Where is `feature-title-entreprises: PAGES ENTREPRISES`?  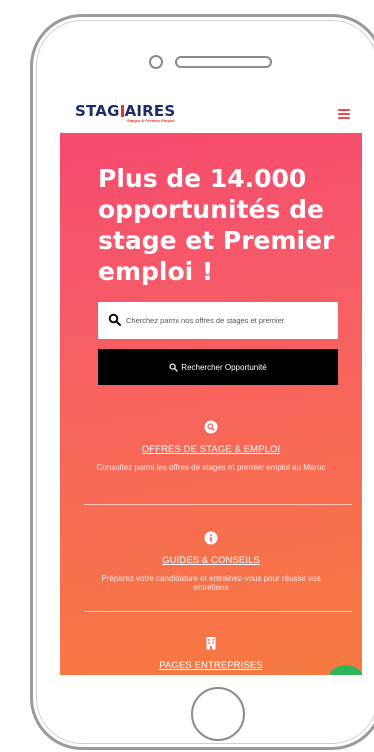 feature-title-entreprises: PAGES ENTREPRISES is located at coordinates (210, 665).